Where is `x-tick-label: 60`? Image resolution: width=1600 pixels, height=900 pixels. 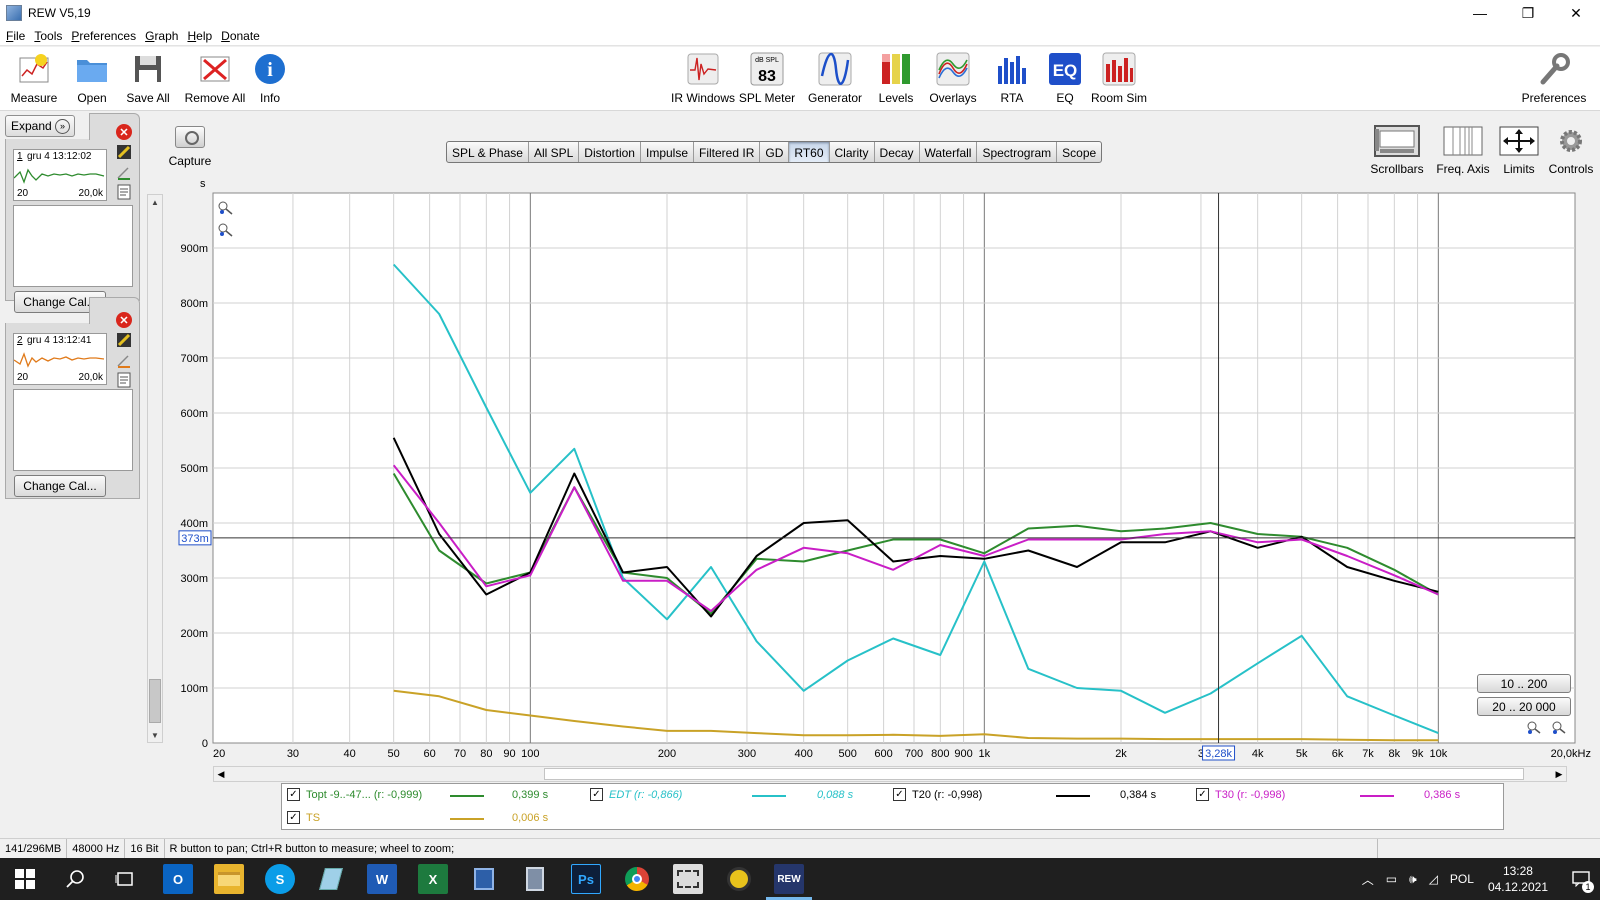 x-tick-label: 60 is located at coordinates (429, 754).